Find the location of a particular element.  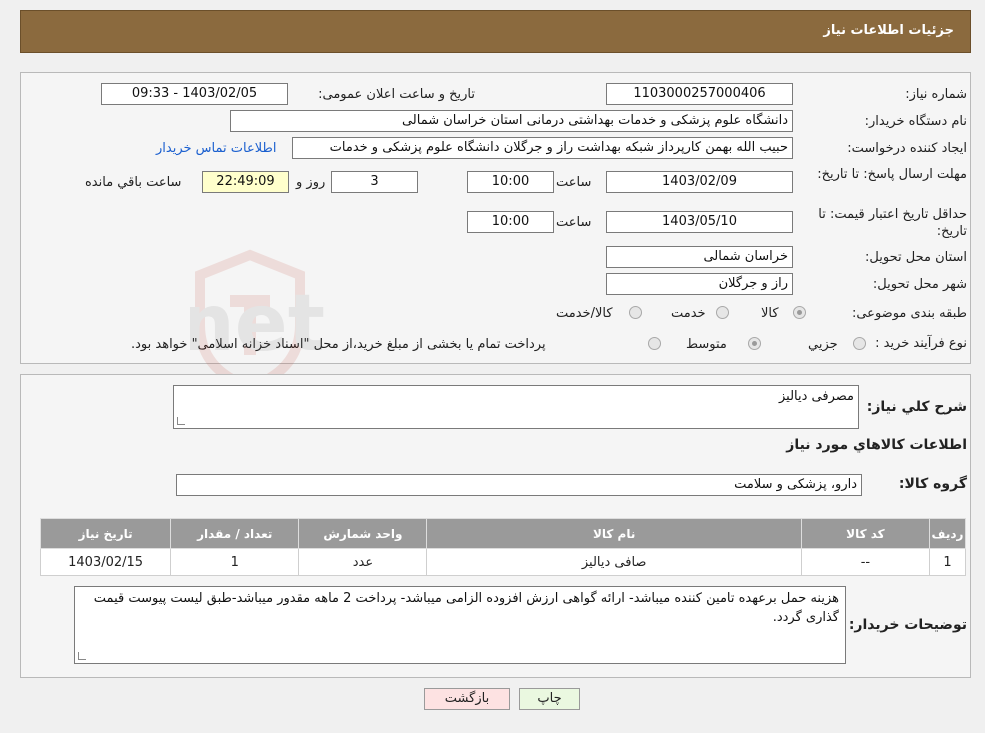

cell-row-number: 1 is located at coordinates (947, 562).